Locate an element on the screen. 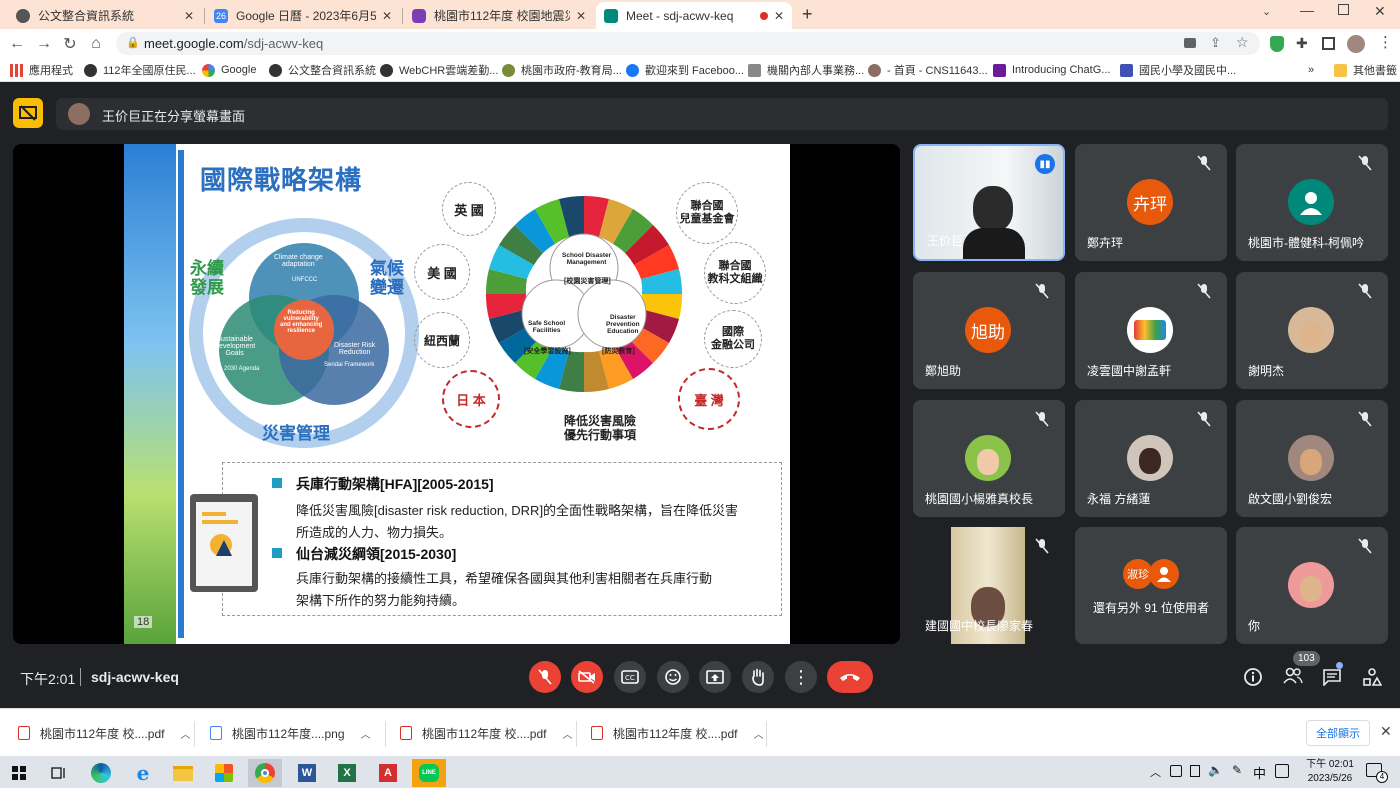 The image size is (1400, 788). reload-icon: ↻ is located at coordinates (70, 44).